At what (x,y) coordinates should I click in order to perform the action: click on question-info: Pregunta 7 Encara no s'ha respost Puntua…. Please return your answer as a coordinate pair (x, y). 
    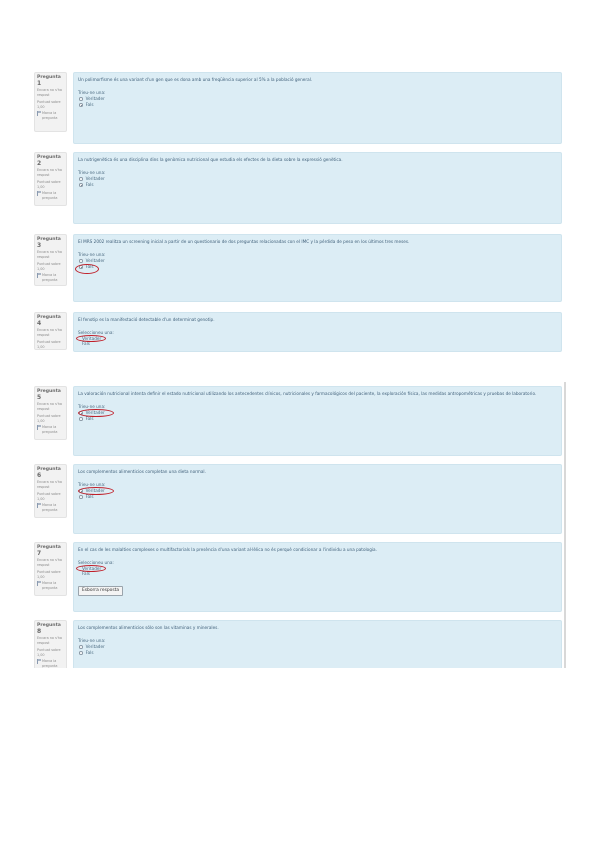
    Looking at the image, I should click on (50, 569).